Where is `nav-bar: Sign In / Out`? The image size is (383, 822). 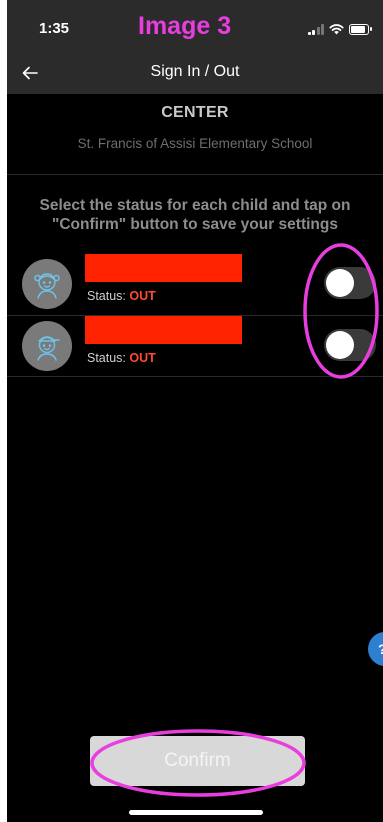 nav-bar: Sign In / Out is located at coordinates (195, 73).